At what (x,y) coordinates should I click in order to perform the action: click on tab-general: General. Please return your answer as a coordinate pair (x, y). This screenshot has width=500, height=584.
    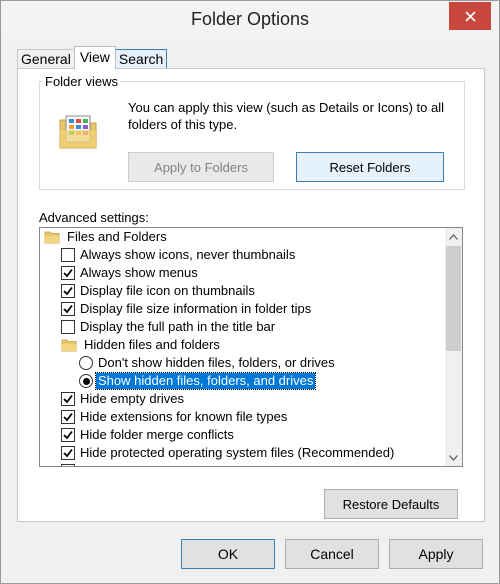
    Looking at the image, I should click on (46, 59).